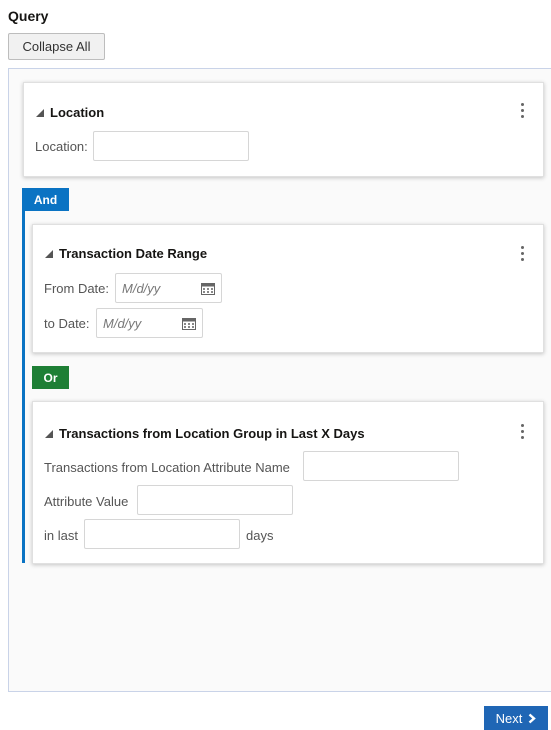 The image size is (551, 730). What do you see at coordinates (61, 146) in the screenshot?
I see `location-label: Location:` at bounding box center [61, 146].